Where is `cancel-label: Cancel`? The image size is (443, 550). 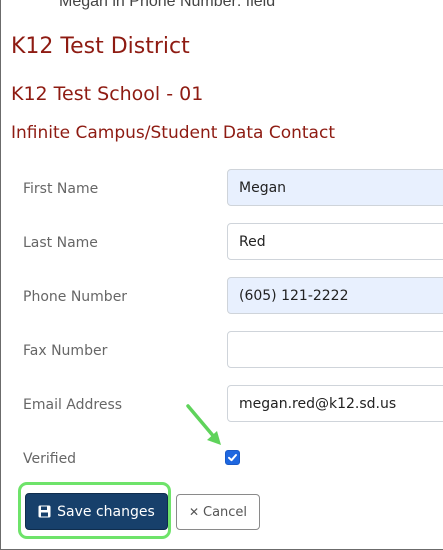
cancel-label: Cancel is located at coordinates (225, 512).